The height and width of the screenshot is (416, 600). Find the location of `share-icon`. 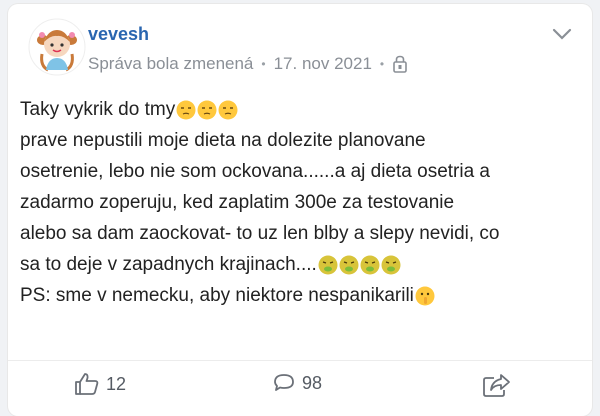

share-icon is located at coordinates (496, 385).